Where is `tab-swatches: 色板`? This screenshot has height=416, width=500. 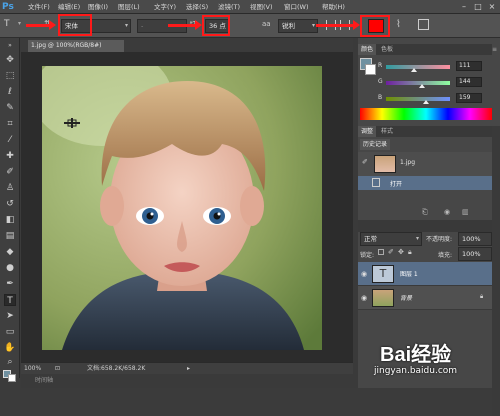 tab-swatches: 色板 is located at coordinates (387, 49).